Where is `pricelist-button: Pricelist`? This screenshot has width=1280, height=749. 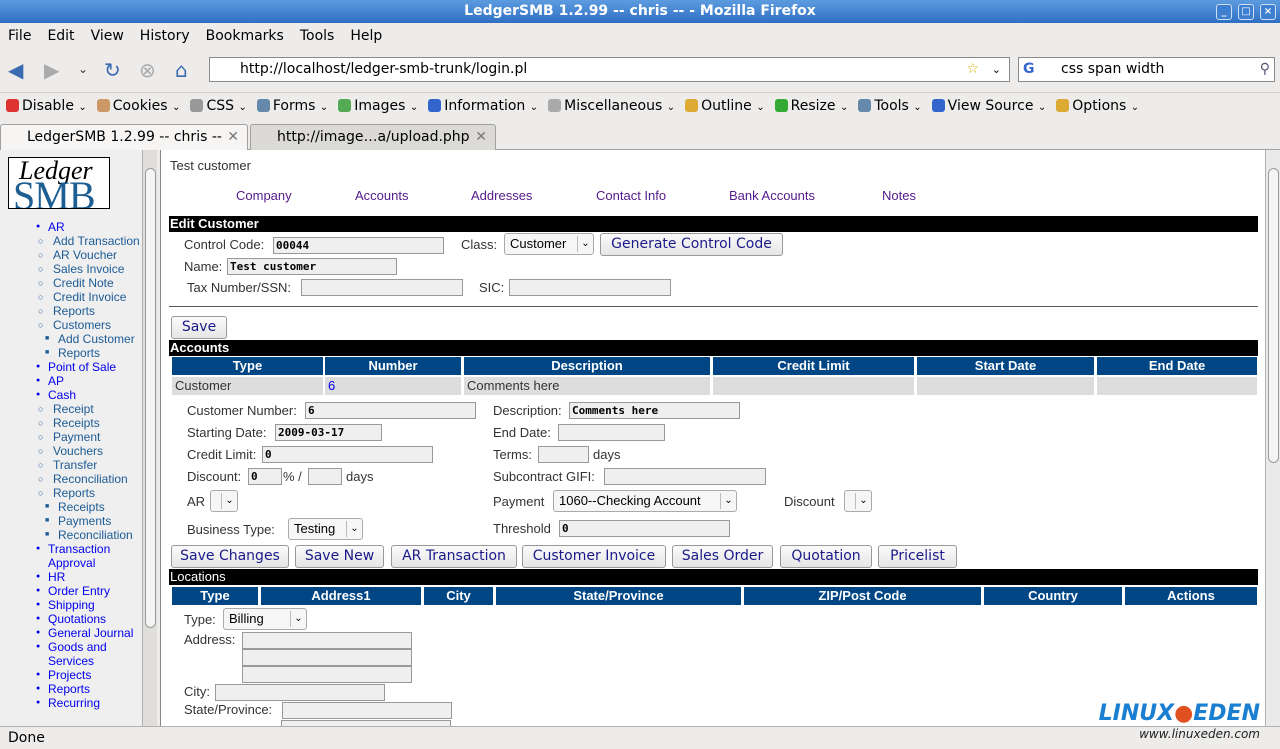
pricelist-button: Pricelist is located at coordinates (917, 556).